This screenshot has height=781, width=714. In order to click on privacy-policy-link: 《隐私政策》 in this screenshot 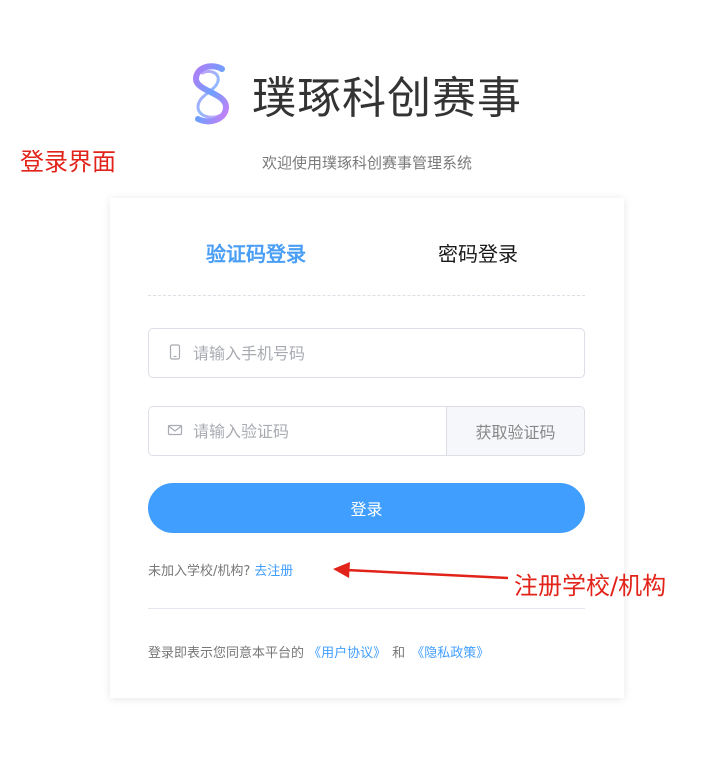, I will do `click(450, 653)`.